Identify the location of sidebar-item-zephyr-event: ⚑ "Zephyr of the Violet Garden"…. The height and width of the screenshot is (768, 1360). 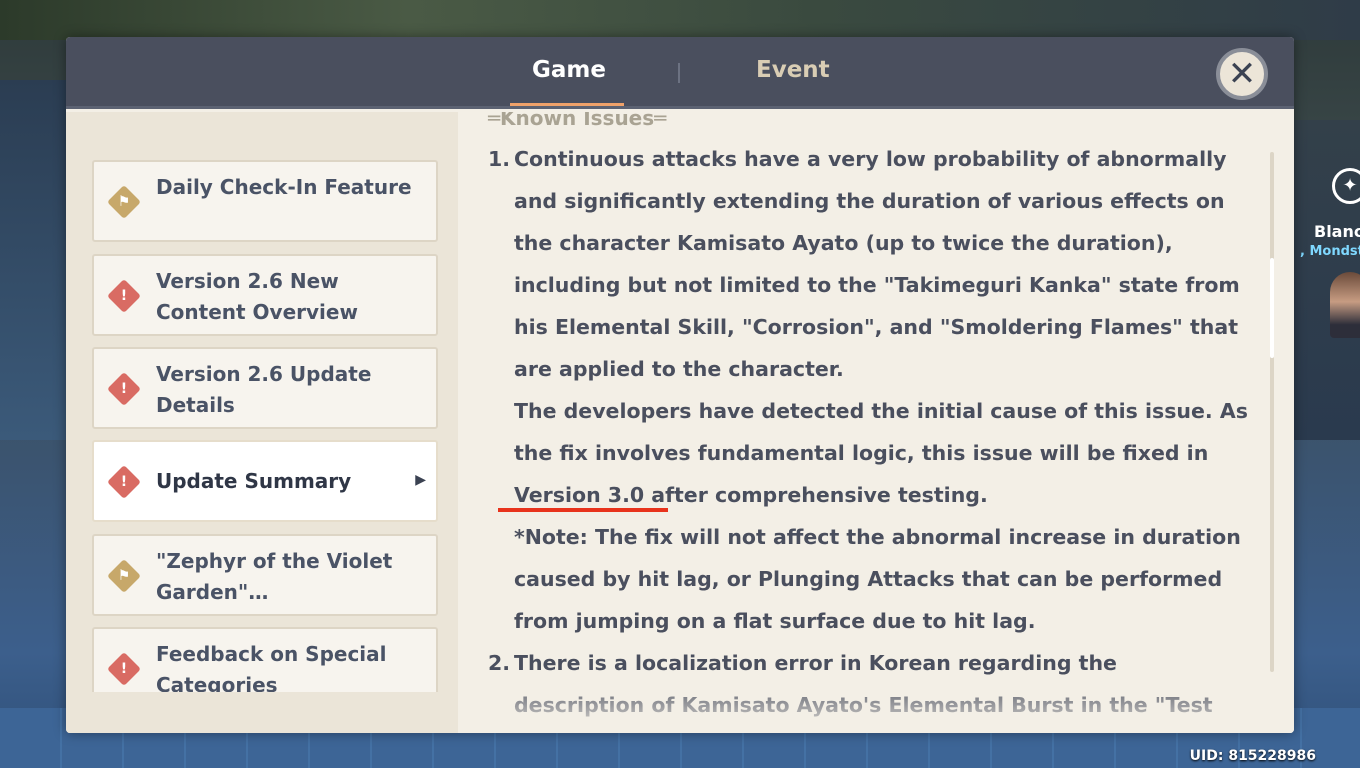
(265, 575).